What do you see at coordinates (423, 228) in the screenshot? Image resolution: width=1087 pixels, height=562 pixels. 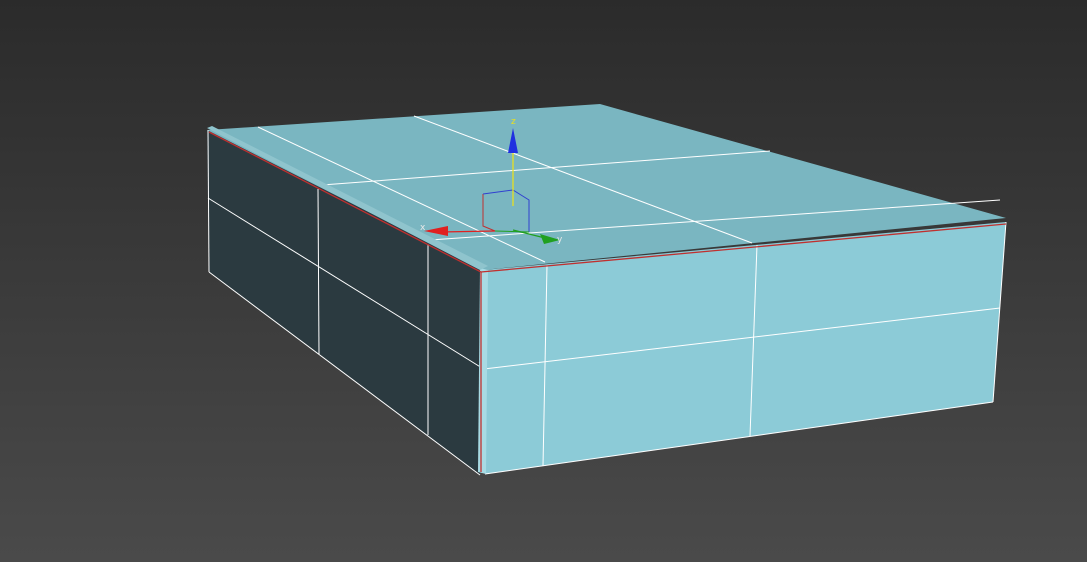 I see `gizmo-x-label: x` at bounding box center [423, 228].